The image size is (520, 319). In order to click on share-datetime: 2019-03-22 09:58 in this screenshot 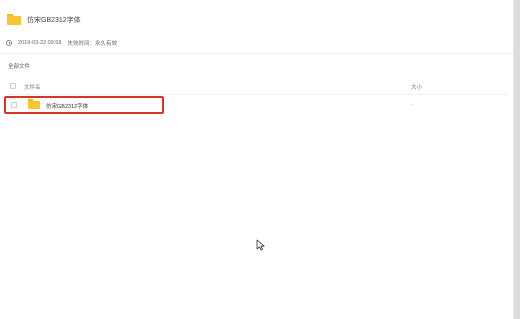, I will do `click(40, 43)`.